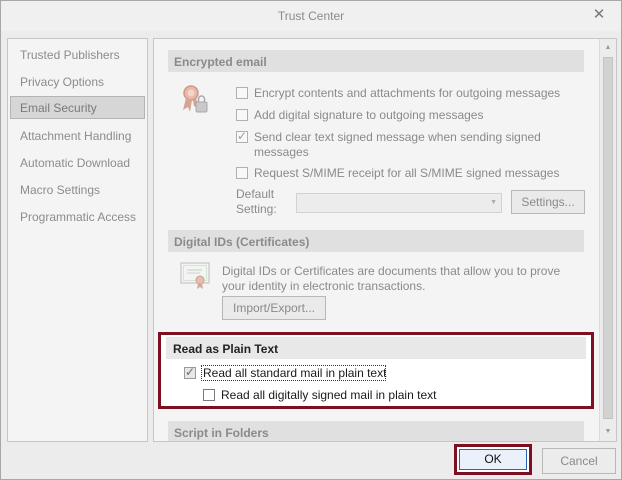 This screenshot has height=480, width=622. I want to click on nav-item-programmatic-access: Programmatic Access, so click(77, 216).